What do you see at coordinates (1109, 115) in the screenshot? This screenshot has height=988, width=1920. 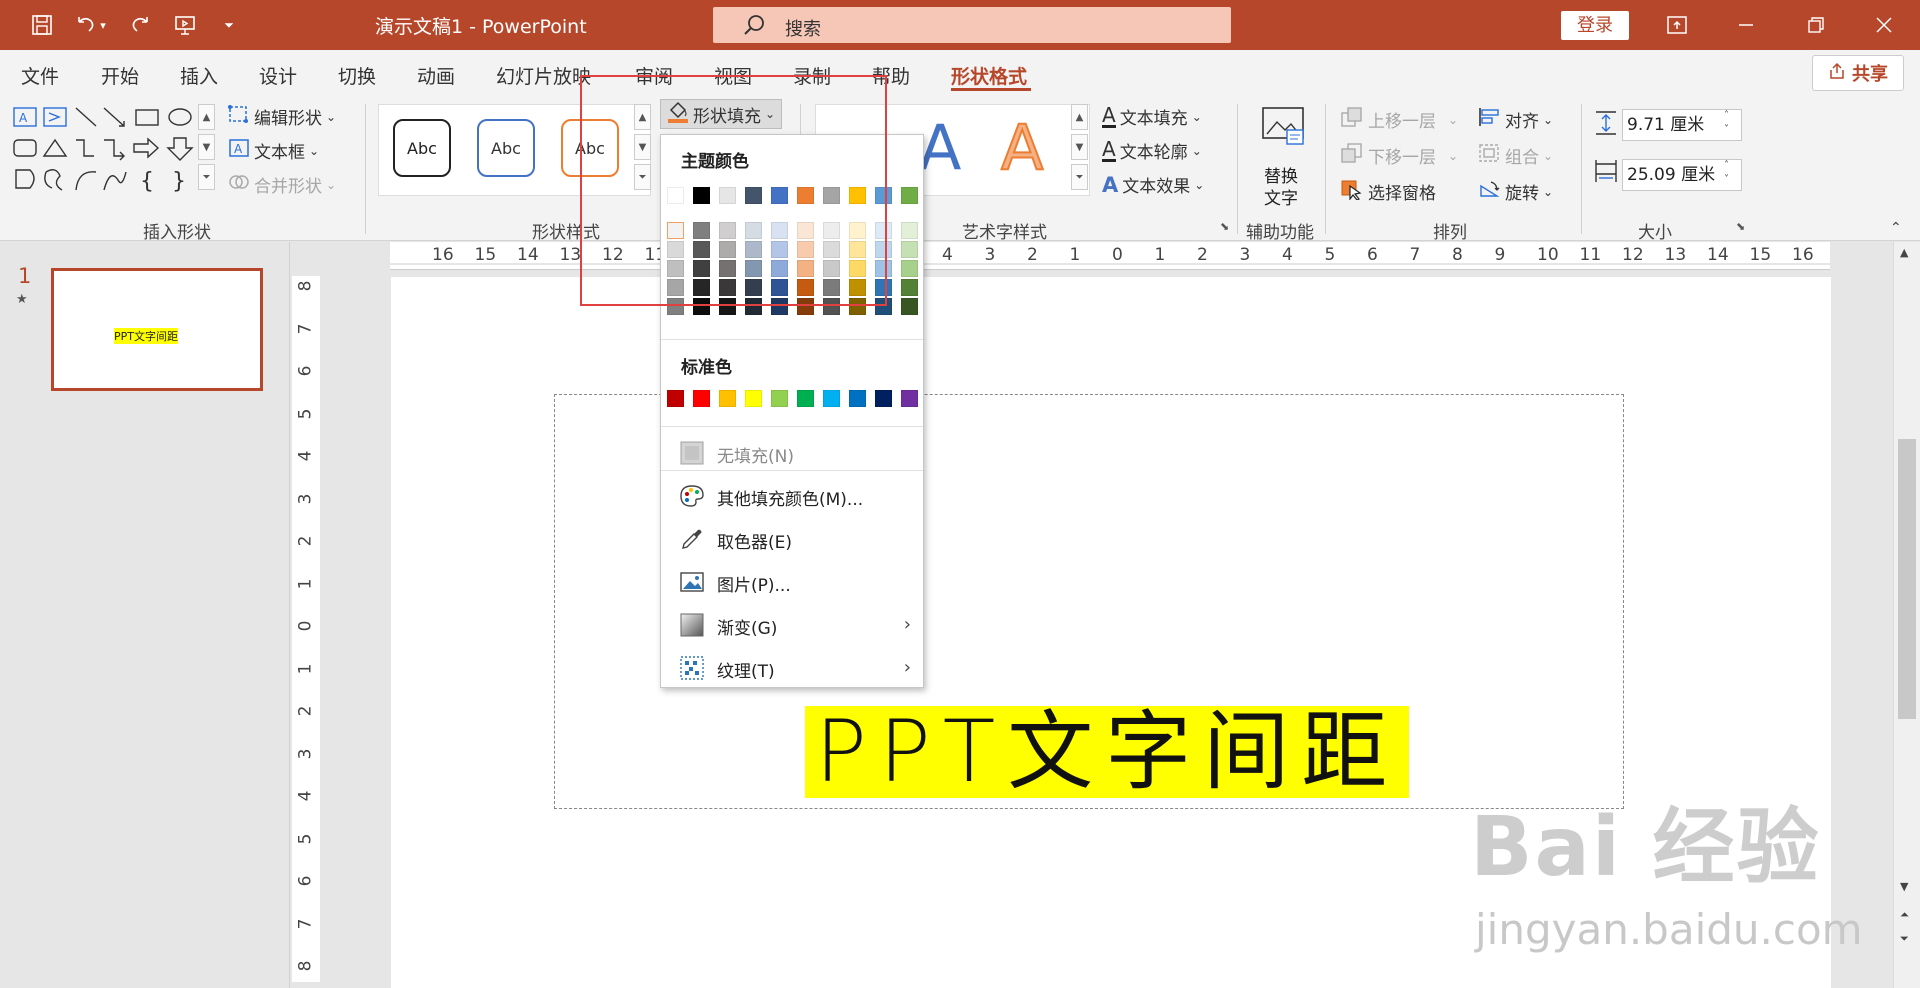 I see `text-fill-icon: A` at bounding box center [1109, 115].